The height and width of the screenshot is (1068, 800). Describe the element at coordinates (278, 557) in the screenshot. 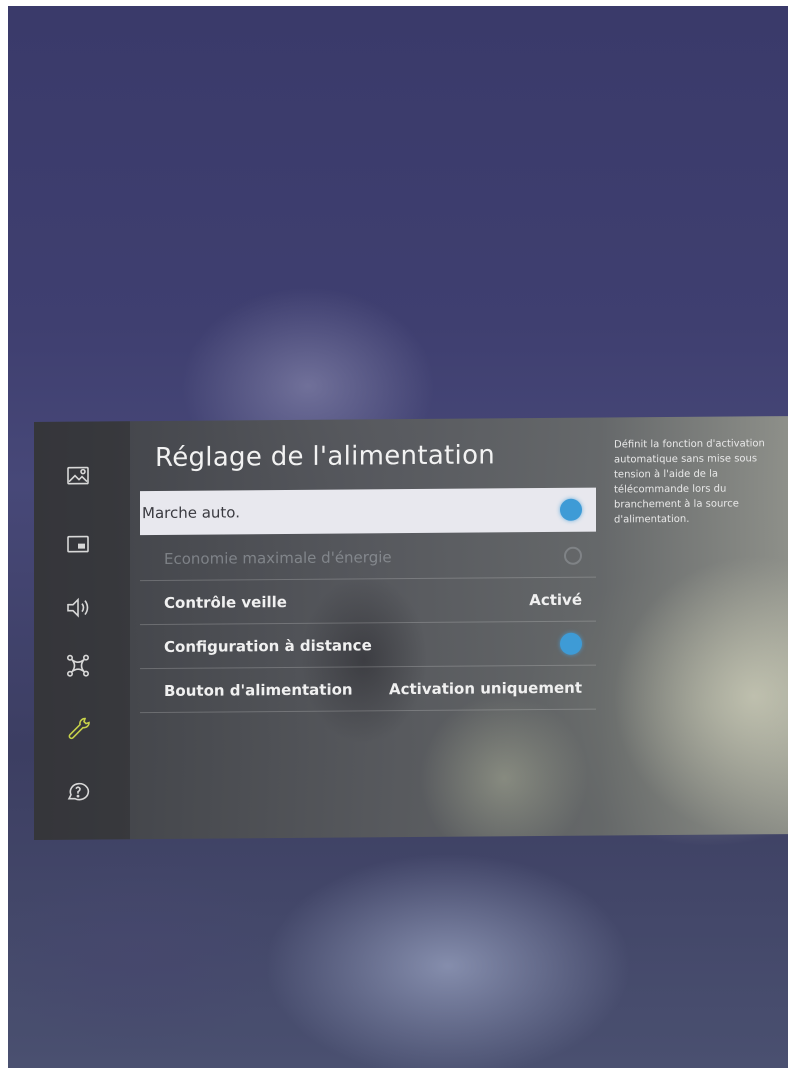

I see `menu-item-label: Economie maximale d'énergie` at that location.